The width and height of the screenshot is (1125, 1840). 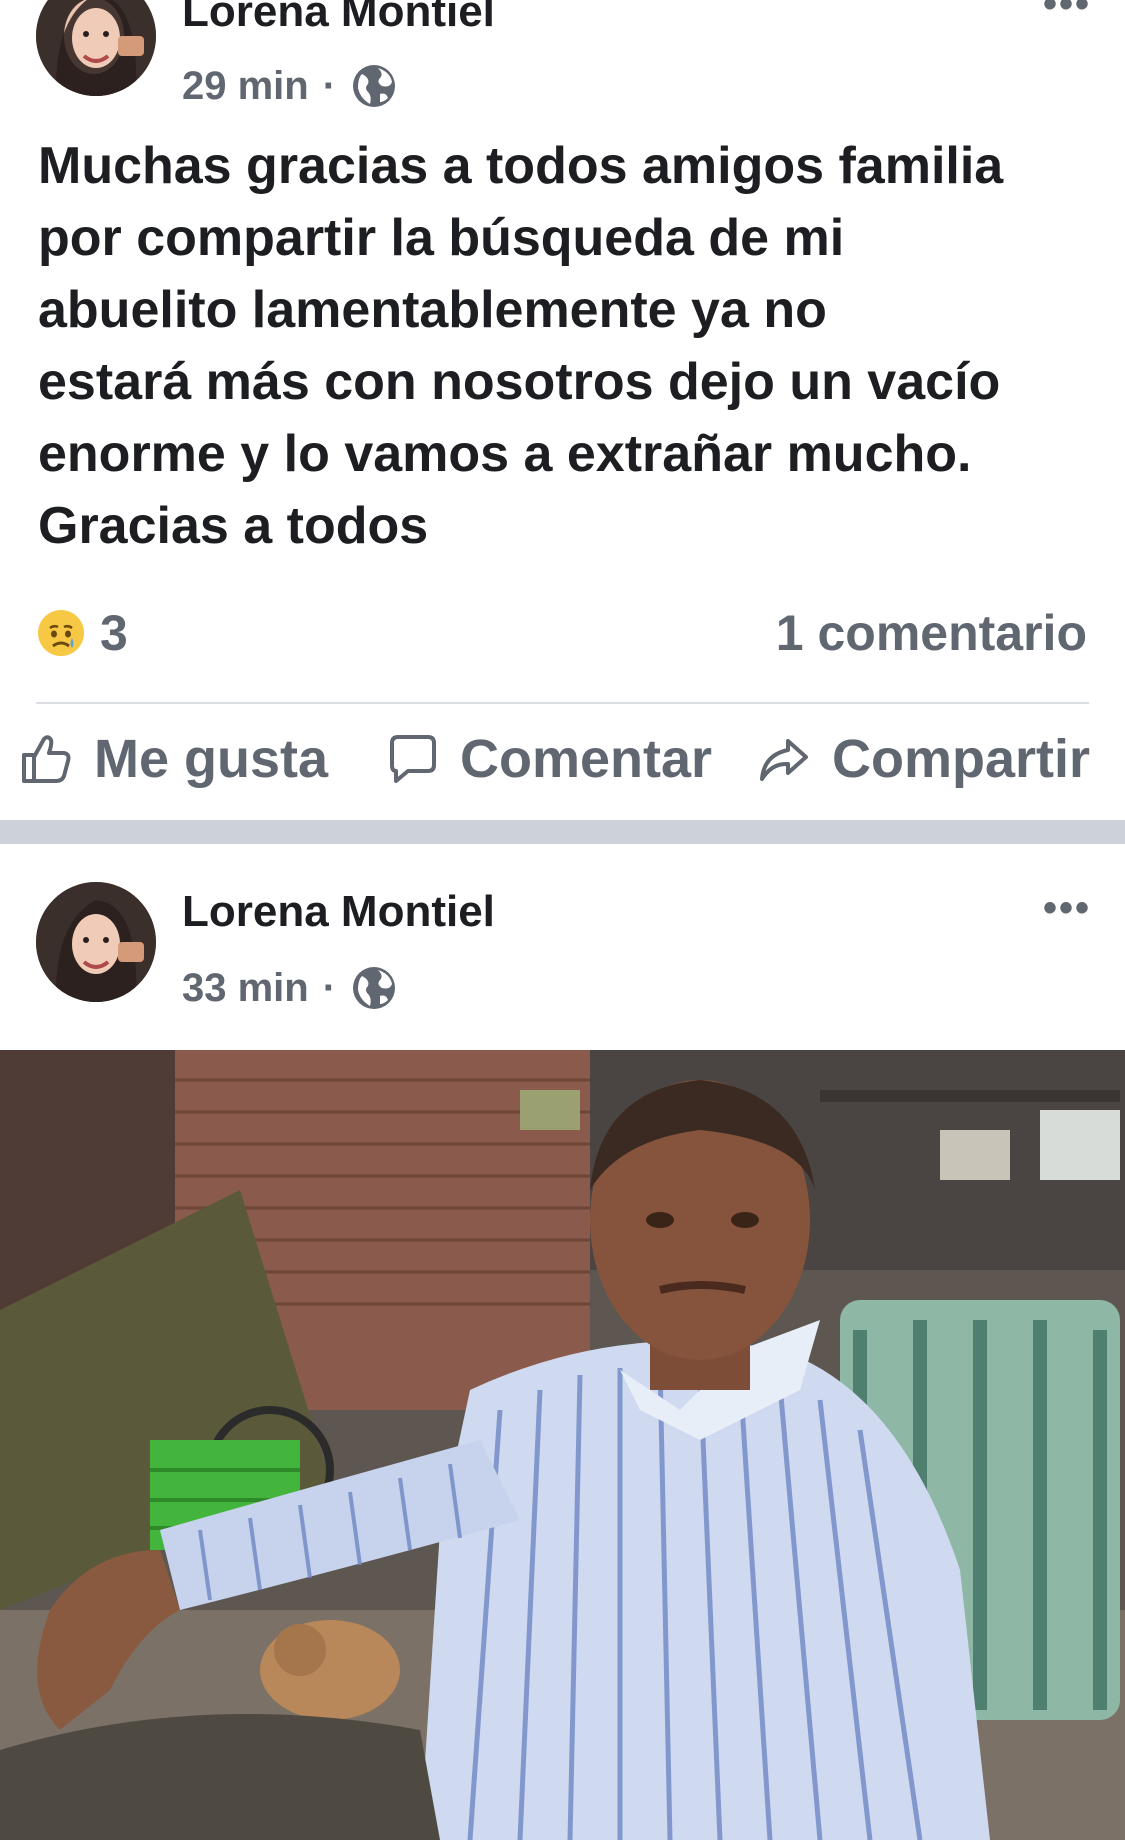 I want to click on share-arrow-icon, so click(x=784, y=760).